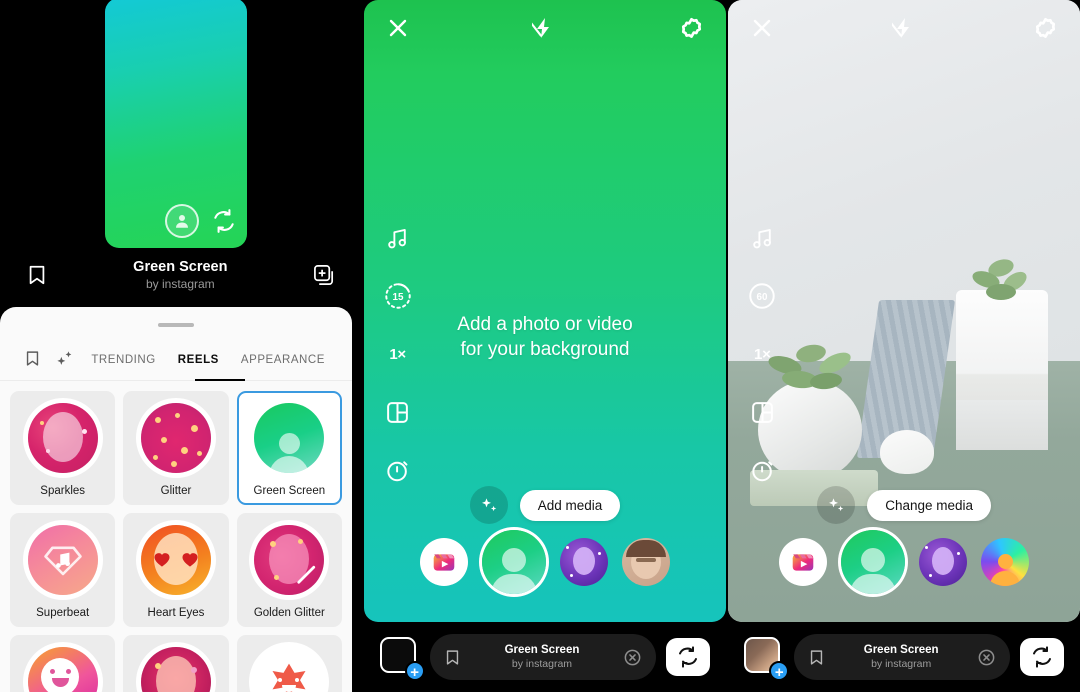  I want to click on carousel-item-rainbow-avatar-effect, so click(1005, 562).